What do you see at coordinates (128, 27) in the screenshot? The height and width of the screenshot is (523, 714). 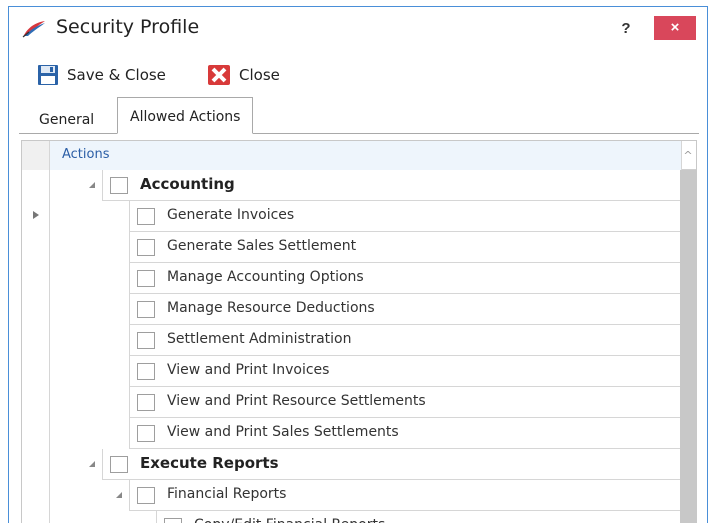 I see `window-title: Security Profile` at bounding box center [128, 27].